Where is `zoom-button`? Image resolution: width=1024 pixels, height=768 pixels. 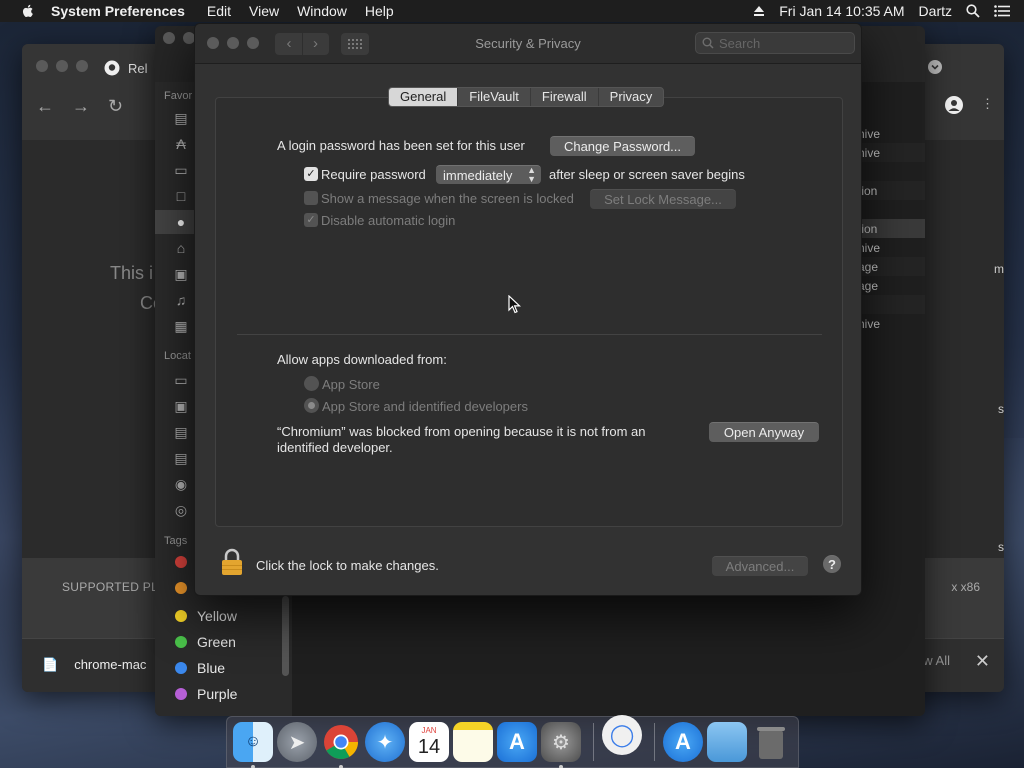
zoom-button is located at coordinates (82, 66).